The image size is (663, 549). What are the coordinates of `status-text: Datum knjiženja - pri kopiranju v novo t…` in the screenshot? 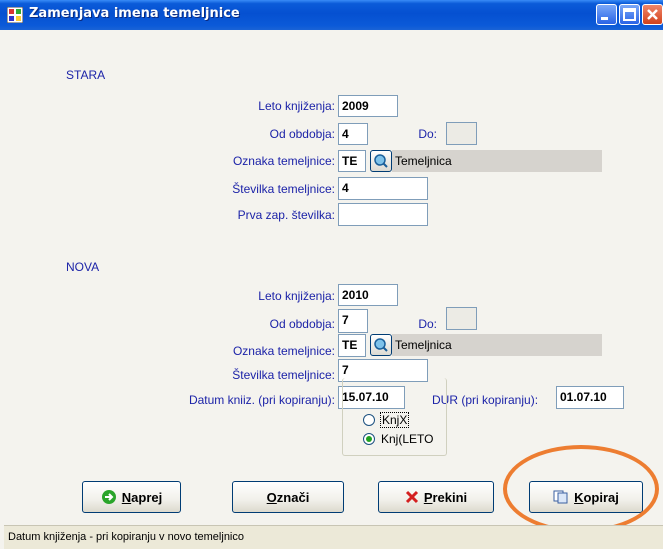 It's located at (126, 537).